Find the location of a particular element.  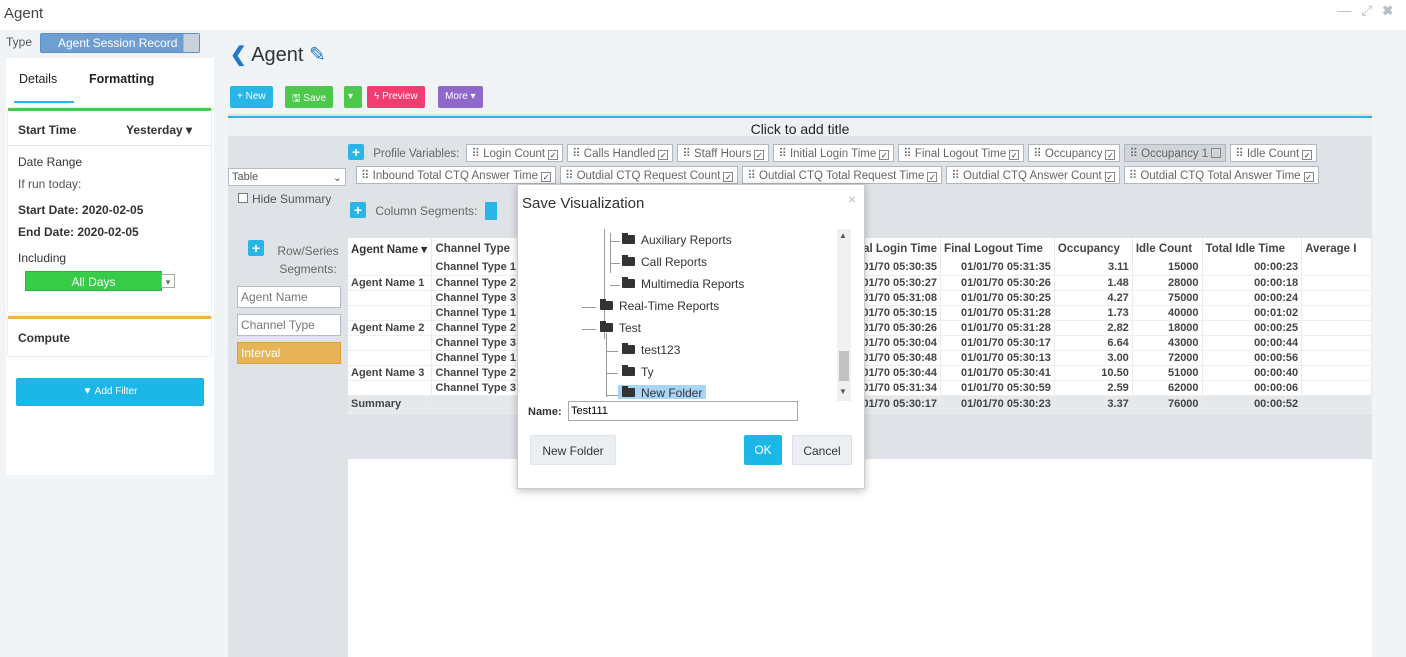

save-options-caret: ▾ is located at coordinates (353, 97).